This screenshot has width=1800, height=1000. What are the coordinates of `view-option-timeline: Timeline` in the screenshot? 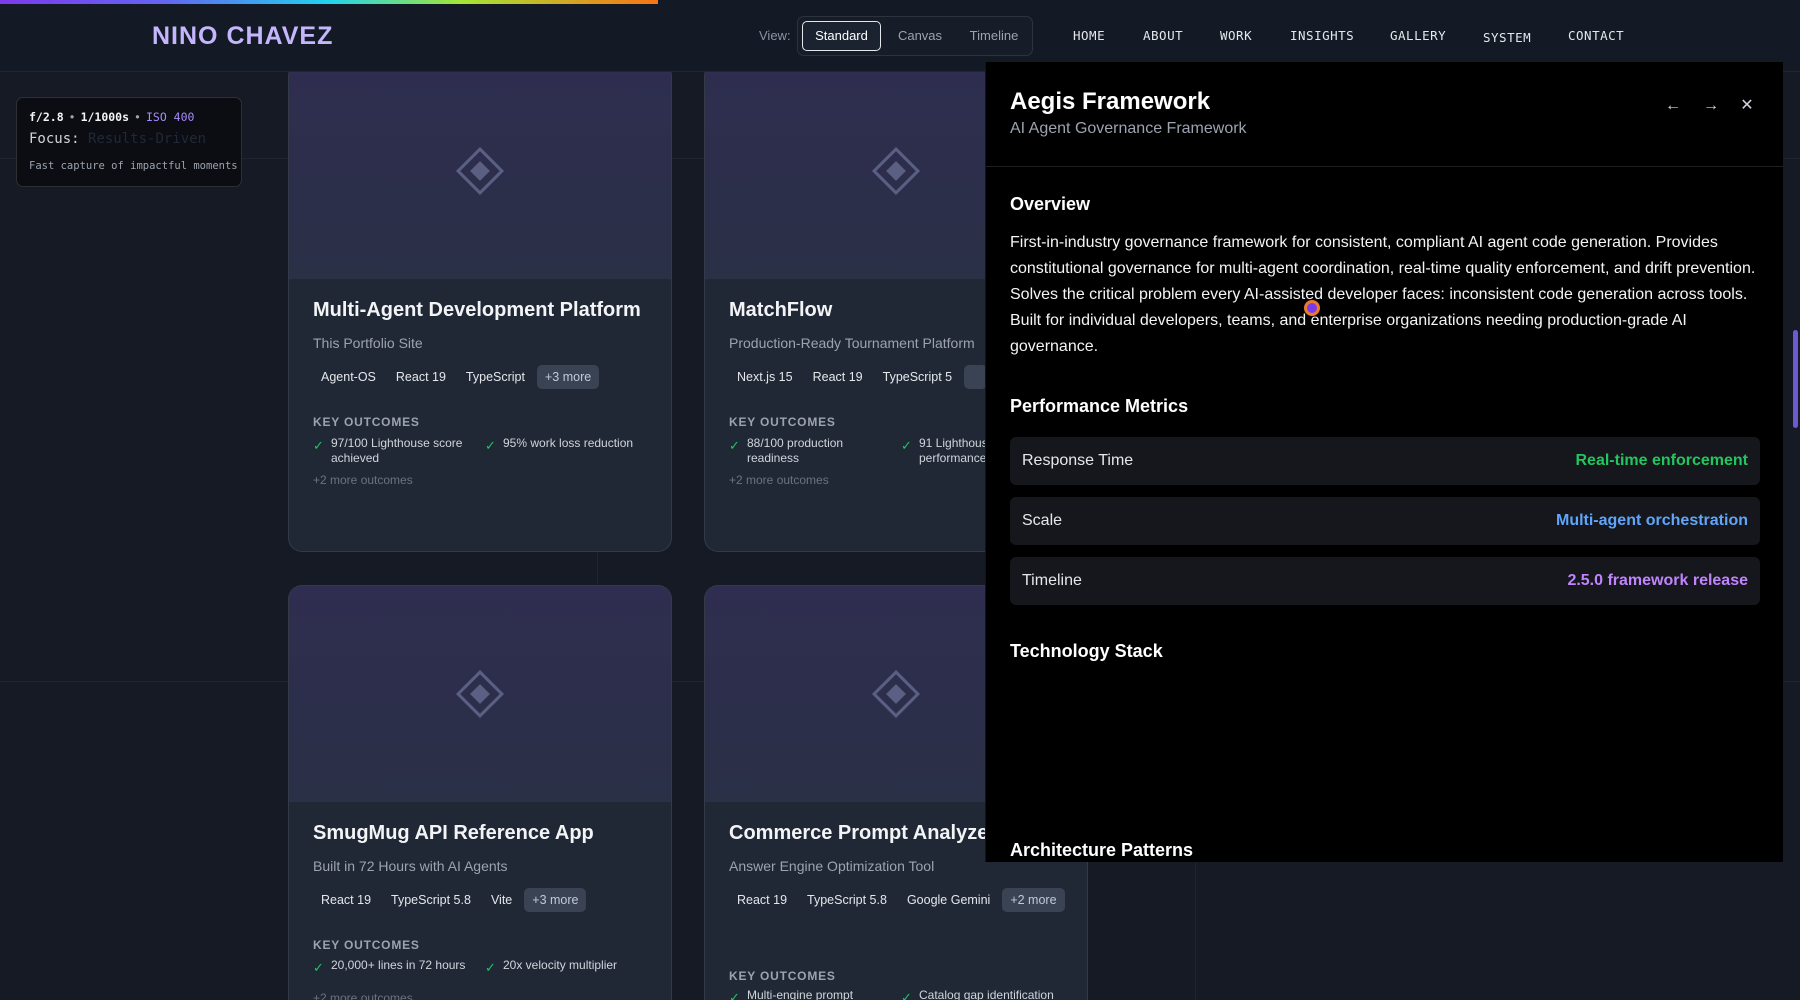 It's located at (994, 36).